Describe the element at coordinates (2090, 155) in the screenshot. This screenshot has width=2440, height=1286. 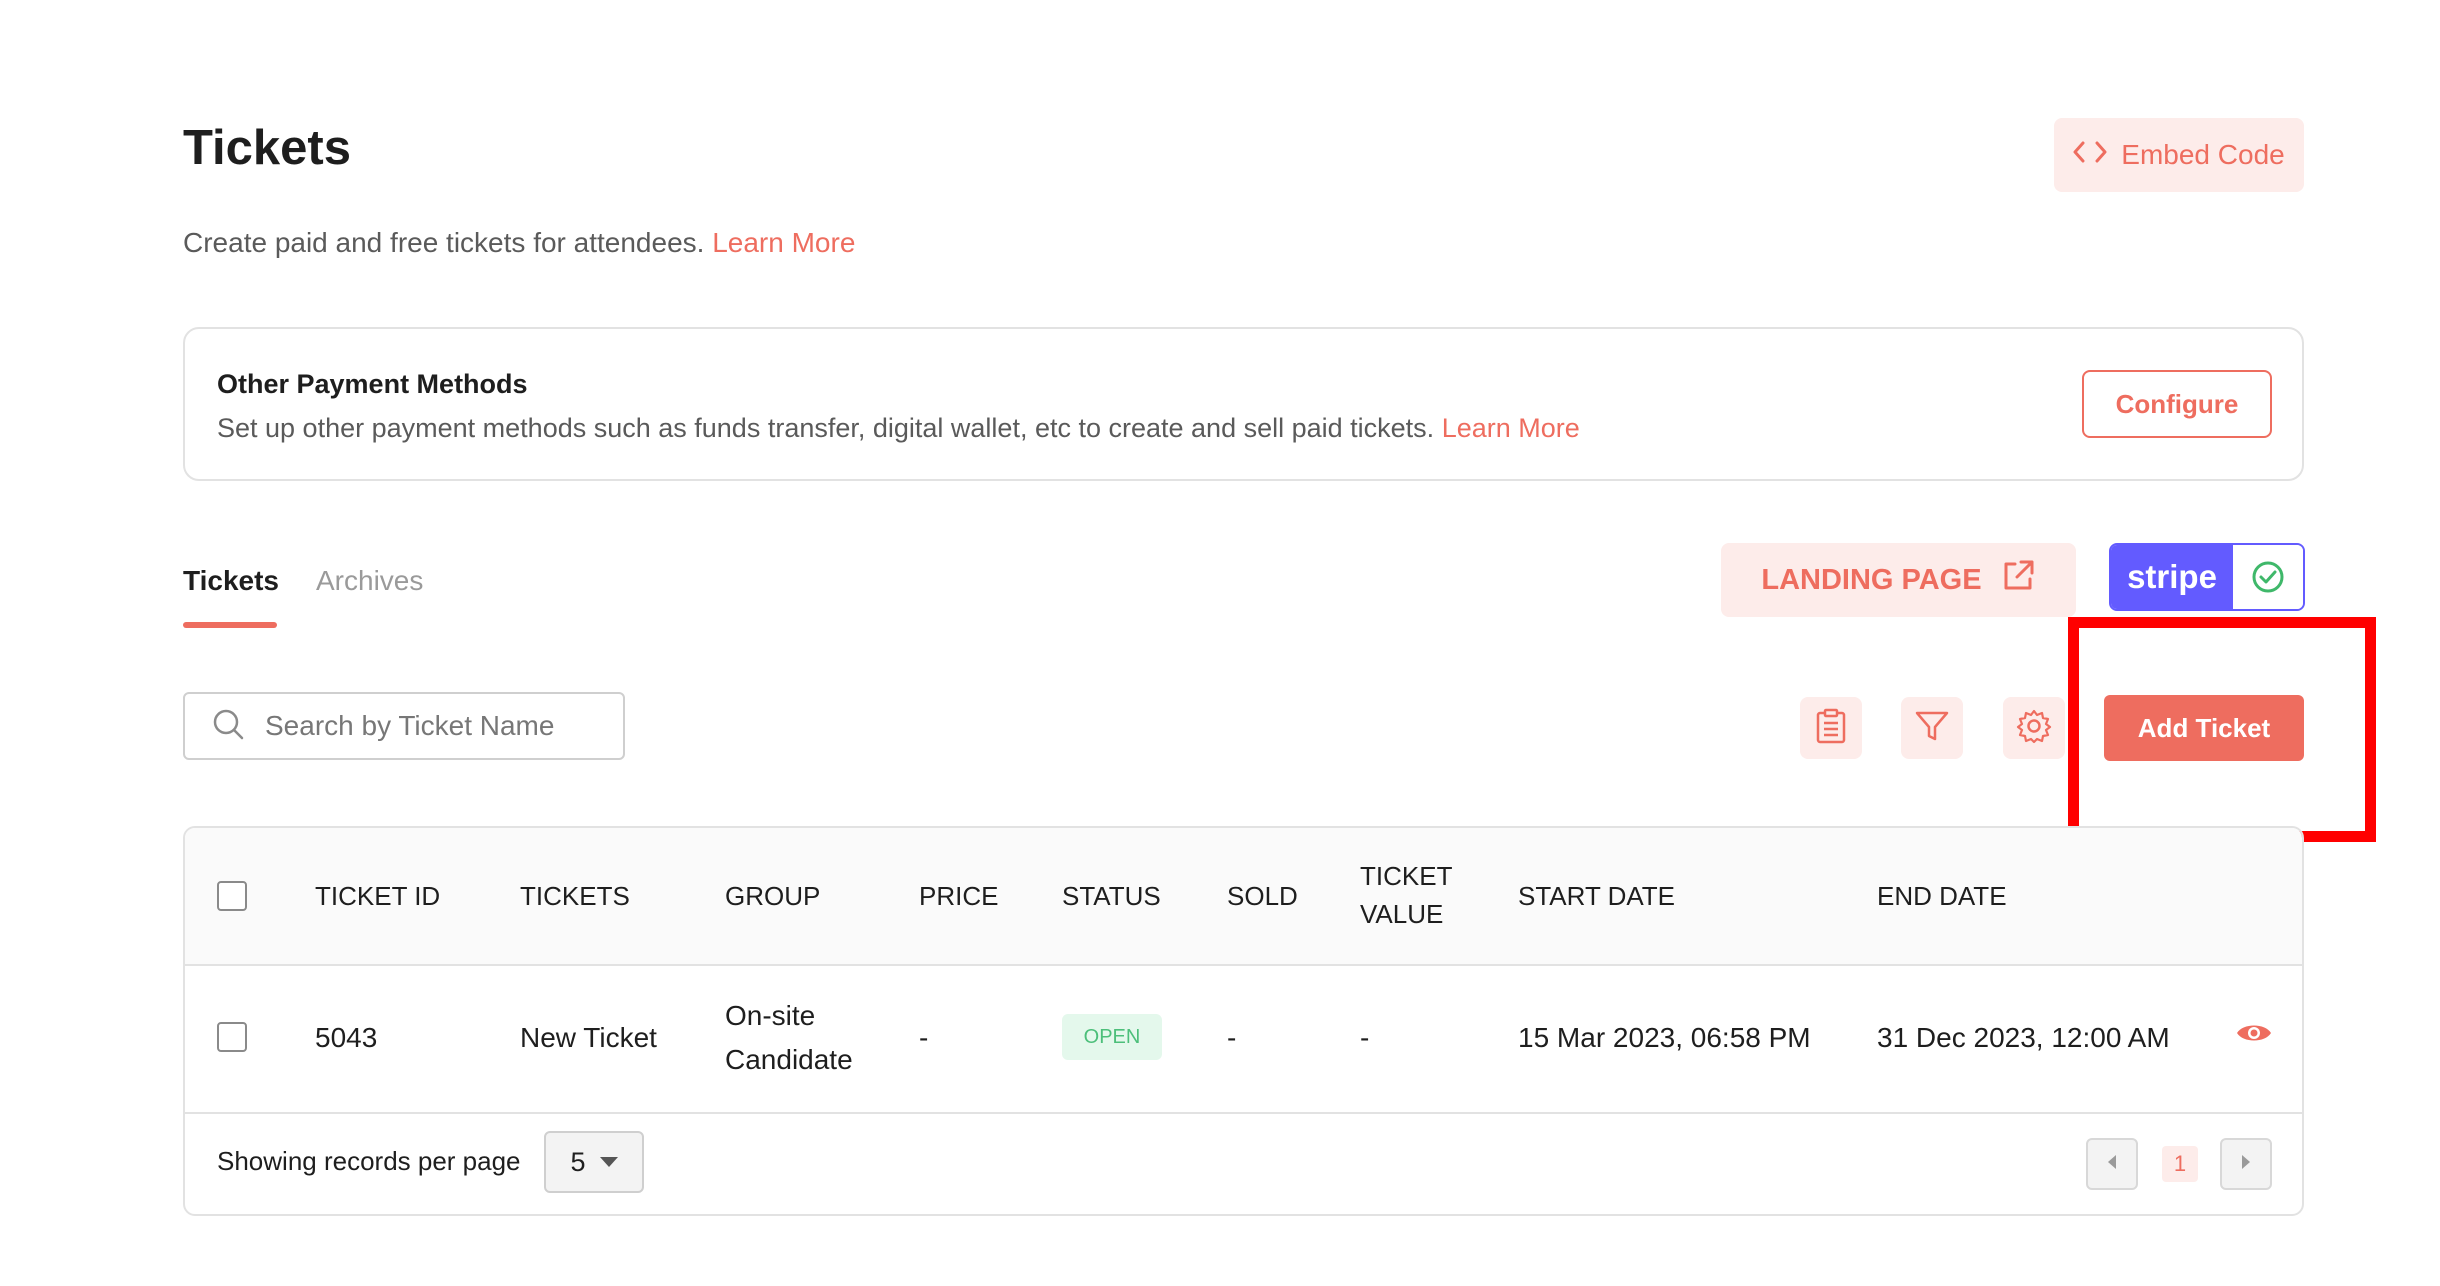
I see `code-icon` at that location.